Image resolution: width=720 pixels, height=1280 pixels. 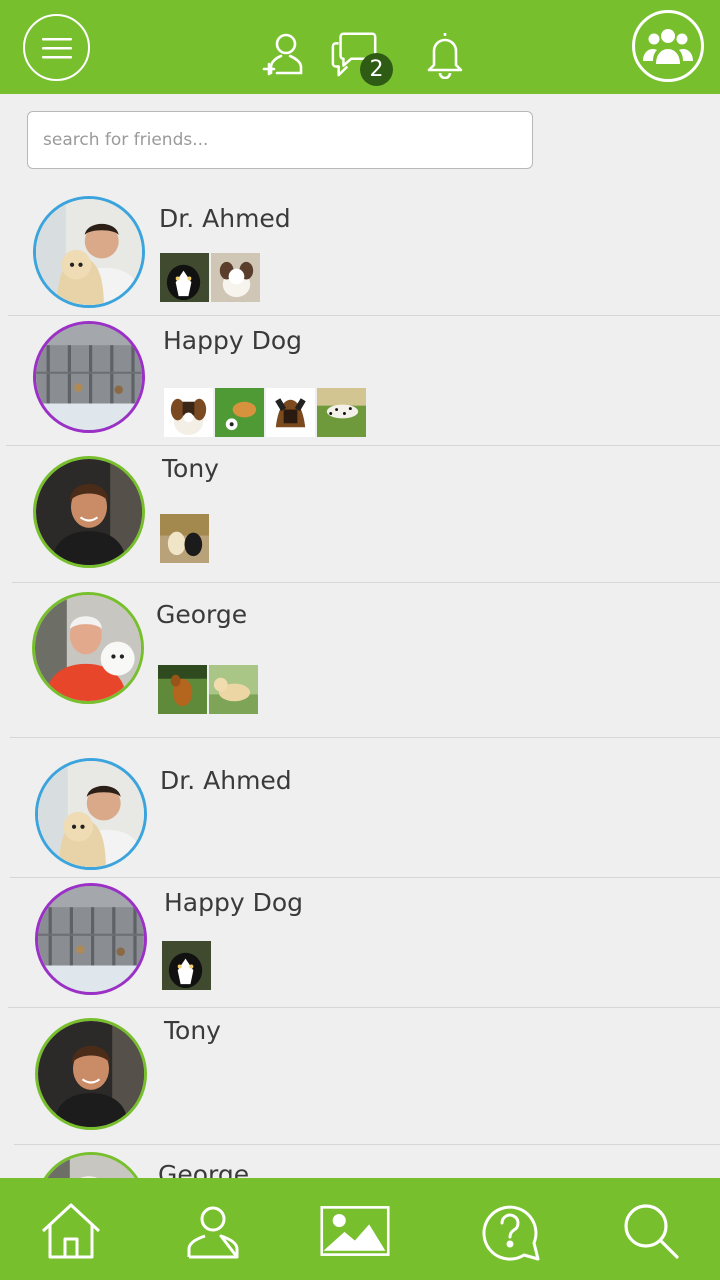 I want to click on search-friends-input, so click(x=280, y=140).